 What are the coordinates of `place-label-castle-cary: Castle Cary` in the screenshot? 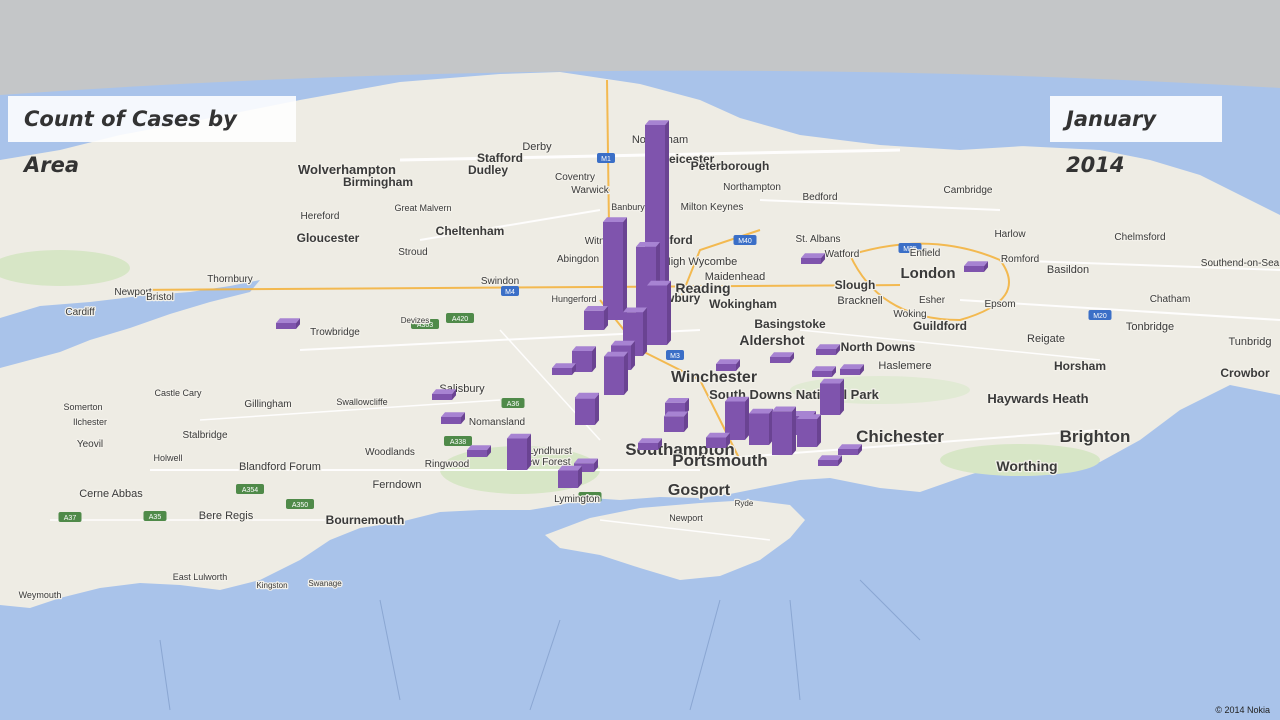 It's located at (178, 393).